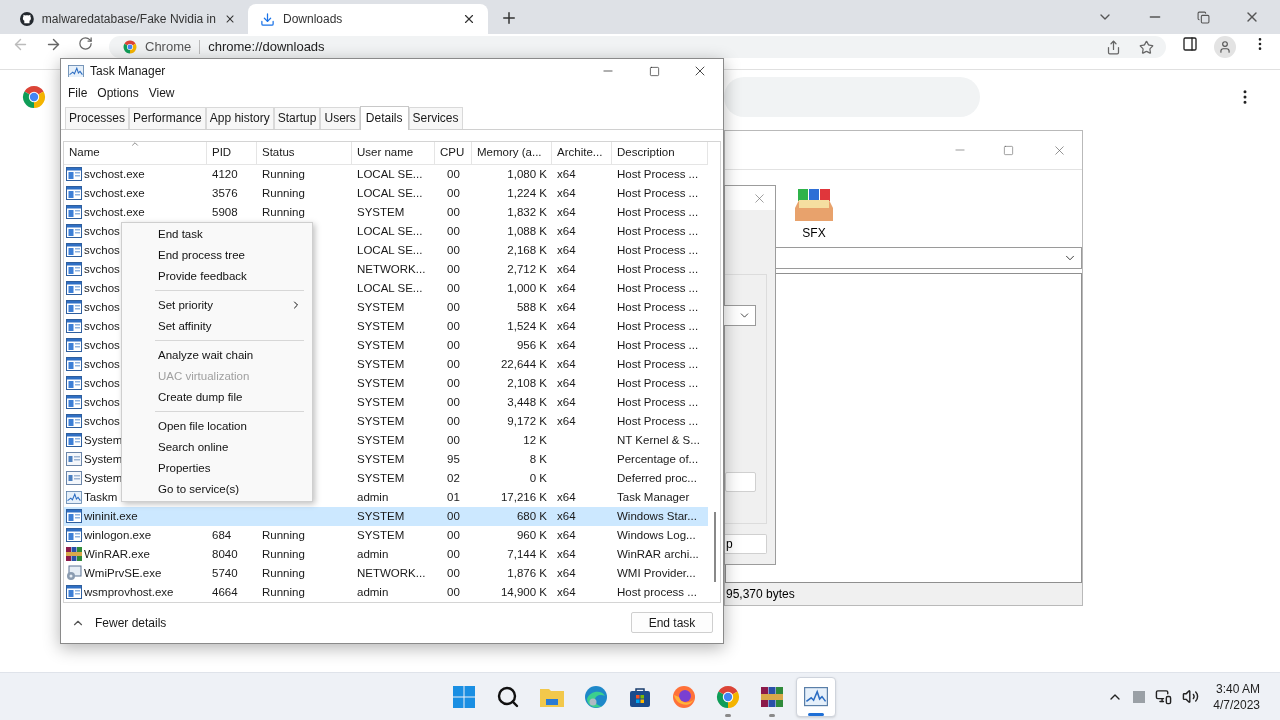  What do you see at coordinates (527, 573) in the screenshot?
I see `table-cell-text: 1,876 K` at bounding box center [527, 573].